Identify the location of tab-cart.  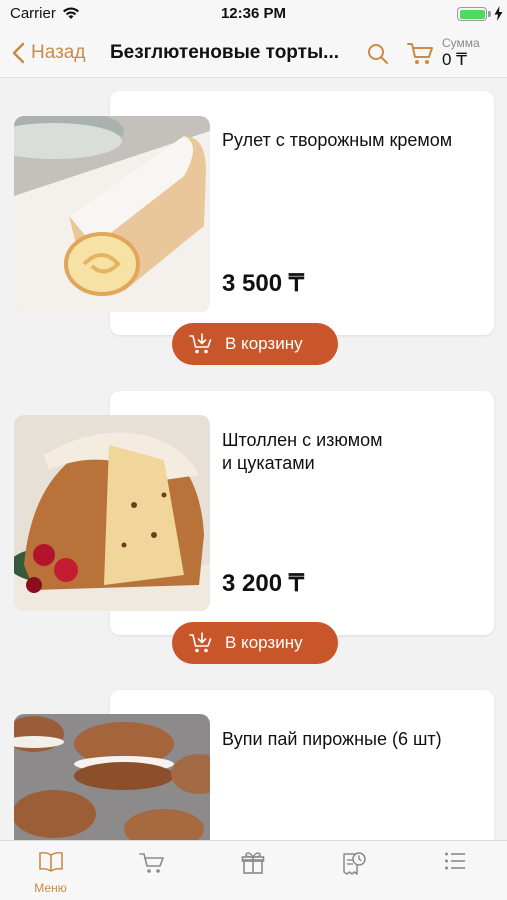
(151, 870).